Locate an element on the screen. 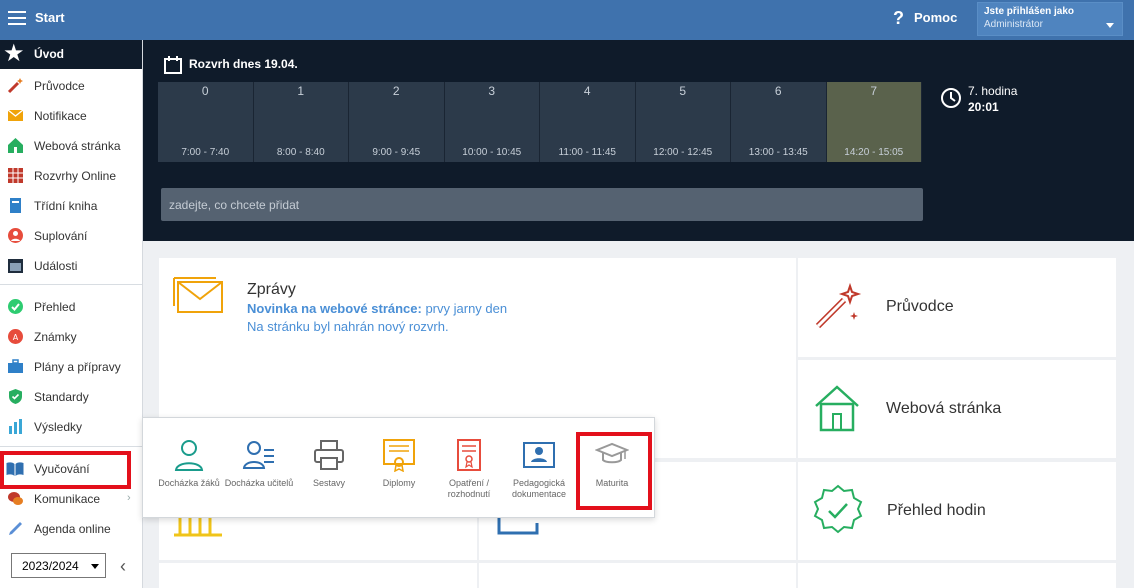 Image resolution: width=1134 pixels, height=588 pixels. sidebar-item-znamky: A Známky is located at coordinates (71, 336).